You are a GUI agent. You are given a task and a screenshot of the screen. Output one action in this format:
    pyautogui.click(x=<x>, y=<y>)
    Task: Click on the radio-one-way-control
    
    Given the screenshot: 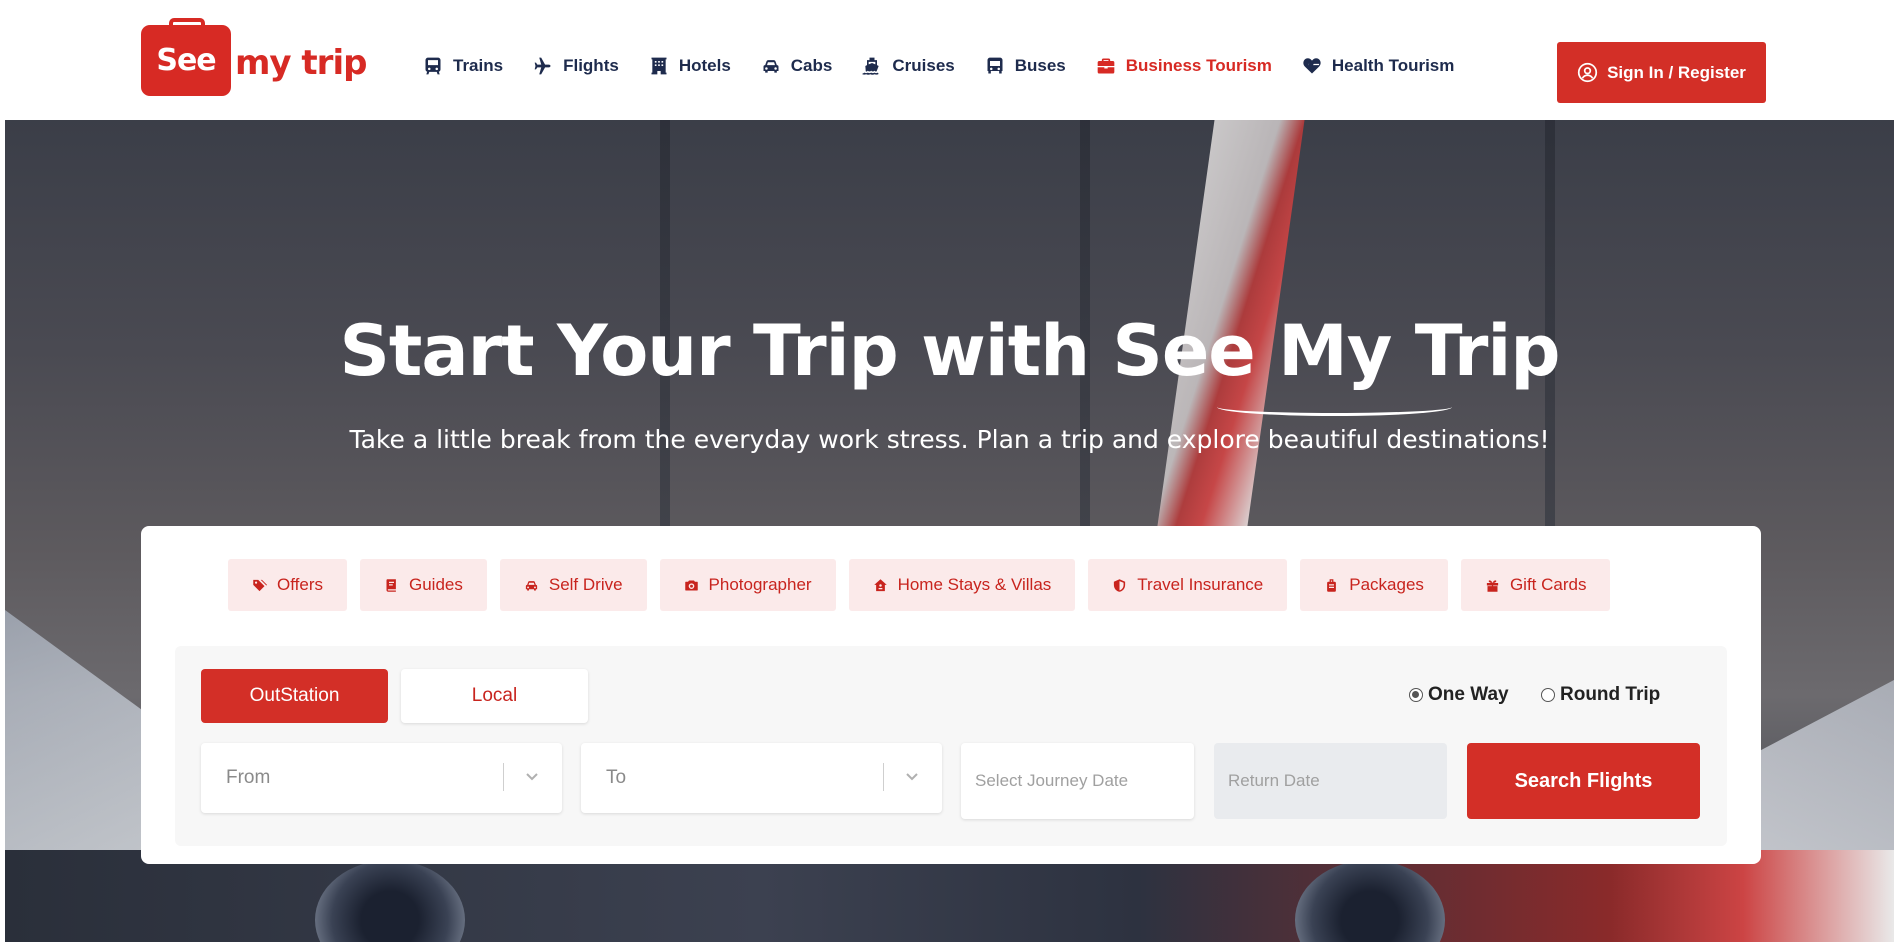 What is the action you would take?
    pyautogui.click(x=1416, y=695)
    